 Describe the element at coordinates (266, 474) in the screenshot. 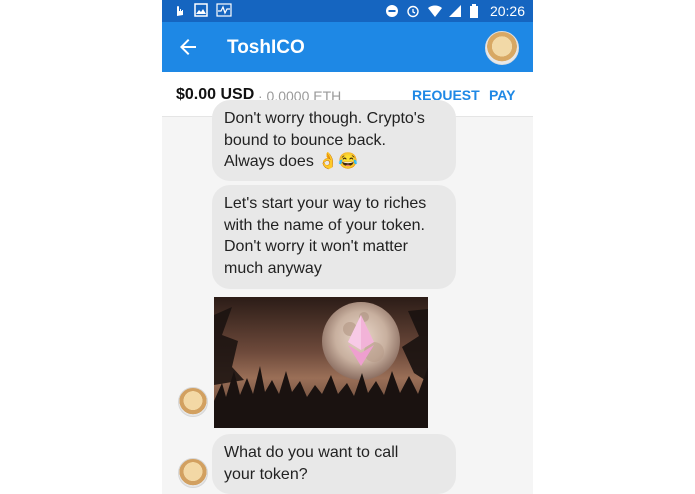

I see `message-line: your token?` at that location.